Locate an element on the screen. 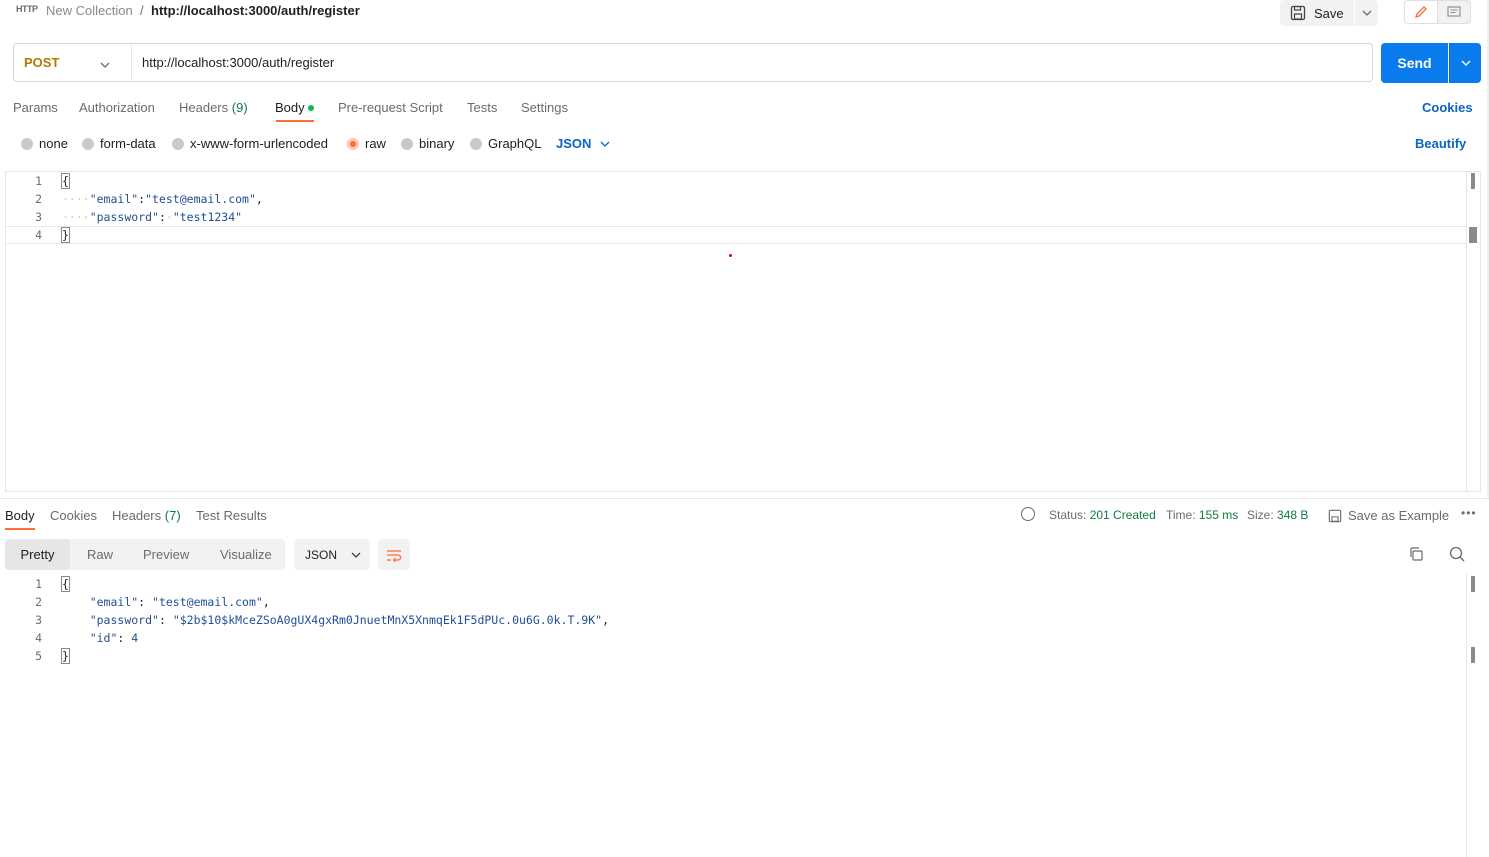 The width and height of the screenshot is (1489, 857). view-preview: Preview is located at coordinates (166, 554).